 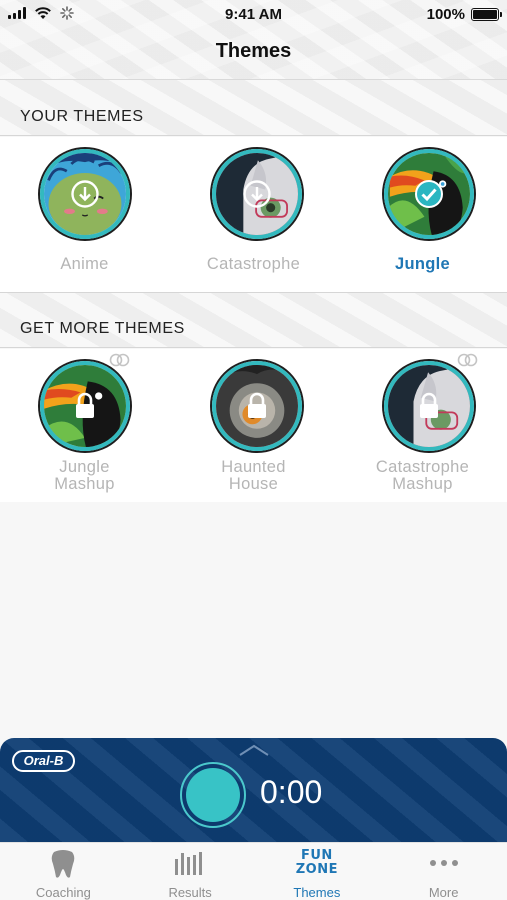 What do you see at coordinates (253, 51) in the screenshot?
I see `page-title: Themes` at bounding box center [253, 51].